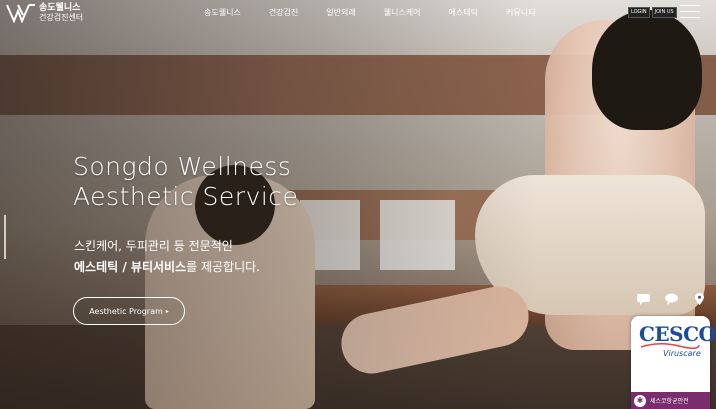  What do you see at coordinates (186, 196) in the screenshot?
I see `hero-title-line2: Aesthetic Service` at bounding box center [186, 196].